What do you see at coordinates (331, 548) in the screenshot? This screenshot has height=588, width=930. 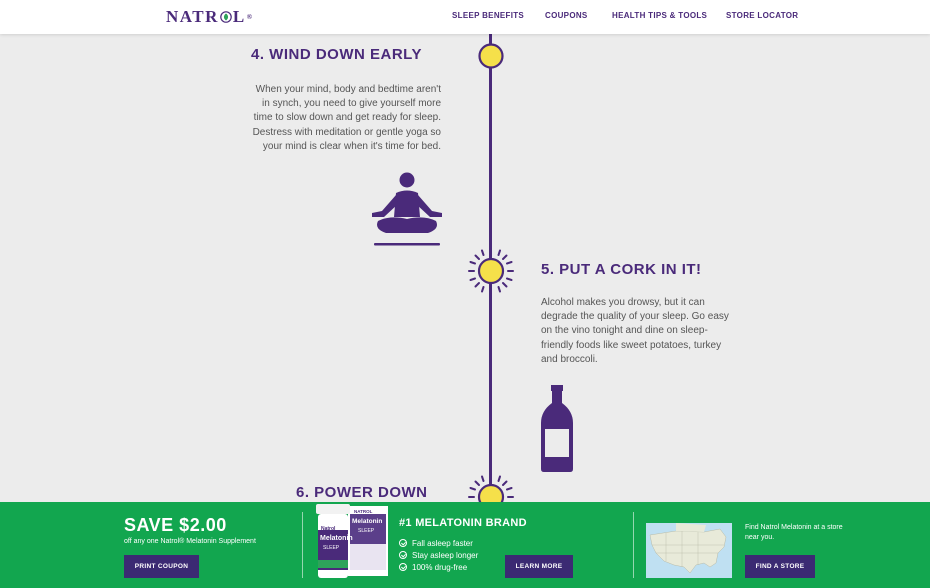 I see `bottle-sub: SLEEP` at bounding box center [331, 548].